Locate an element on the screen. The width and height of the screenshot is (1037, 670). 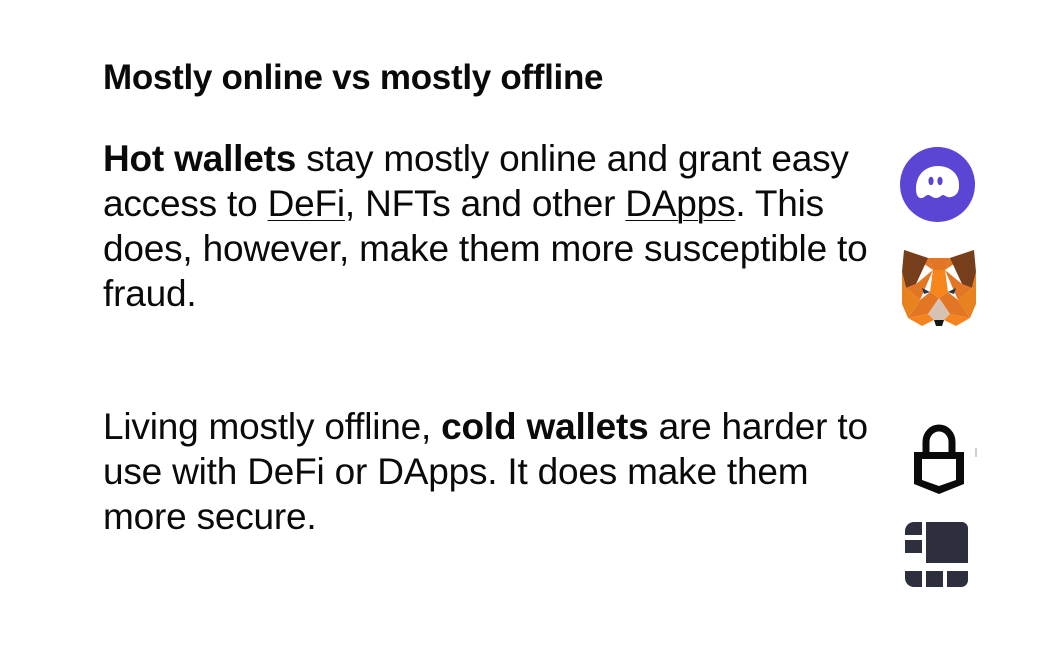
metamask-fox-icon is located at coordinates (939, 288).